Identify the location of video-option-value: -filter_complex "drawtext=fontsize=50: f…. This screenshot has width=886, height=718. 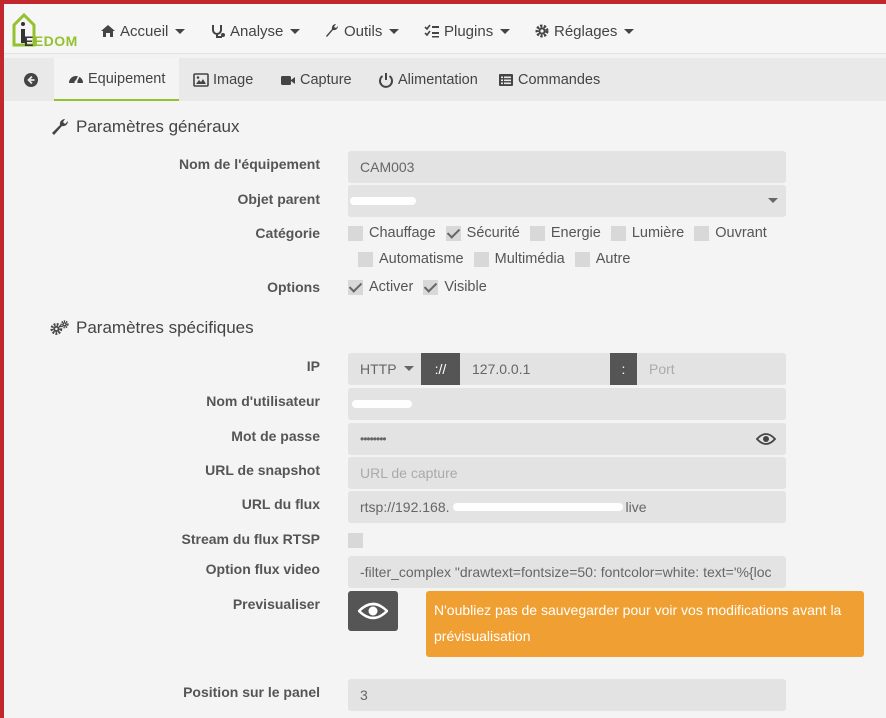
(566, 572).